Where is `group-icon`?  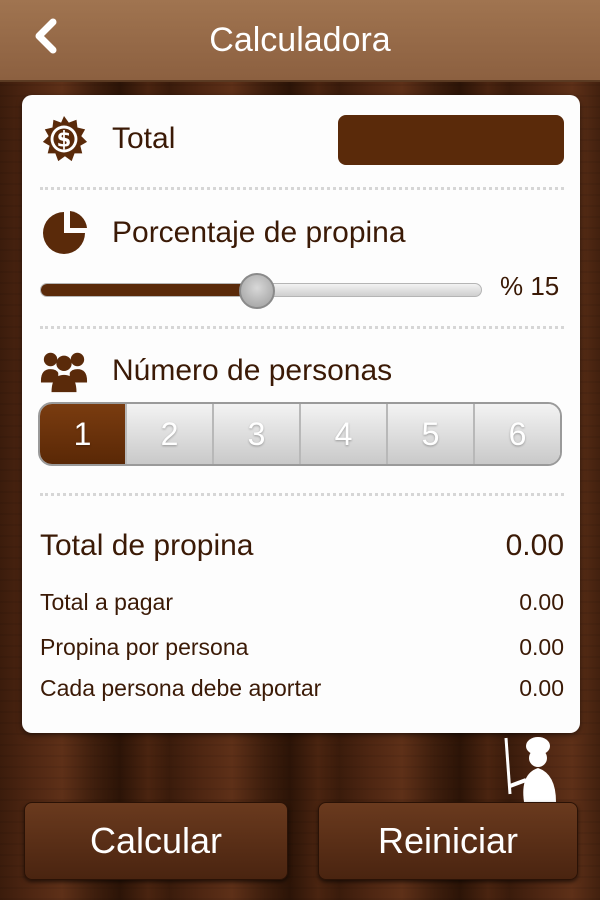 group-icon is located at coordinates (64, 371).